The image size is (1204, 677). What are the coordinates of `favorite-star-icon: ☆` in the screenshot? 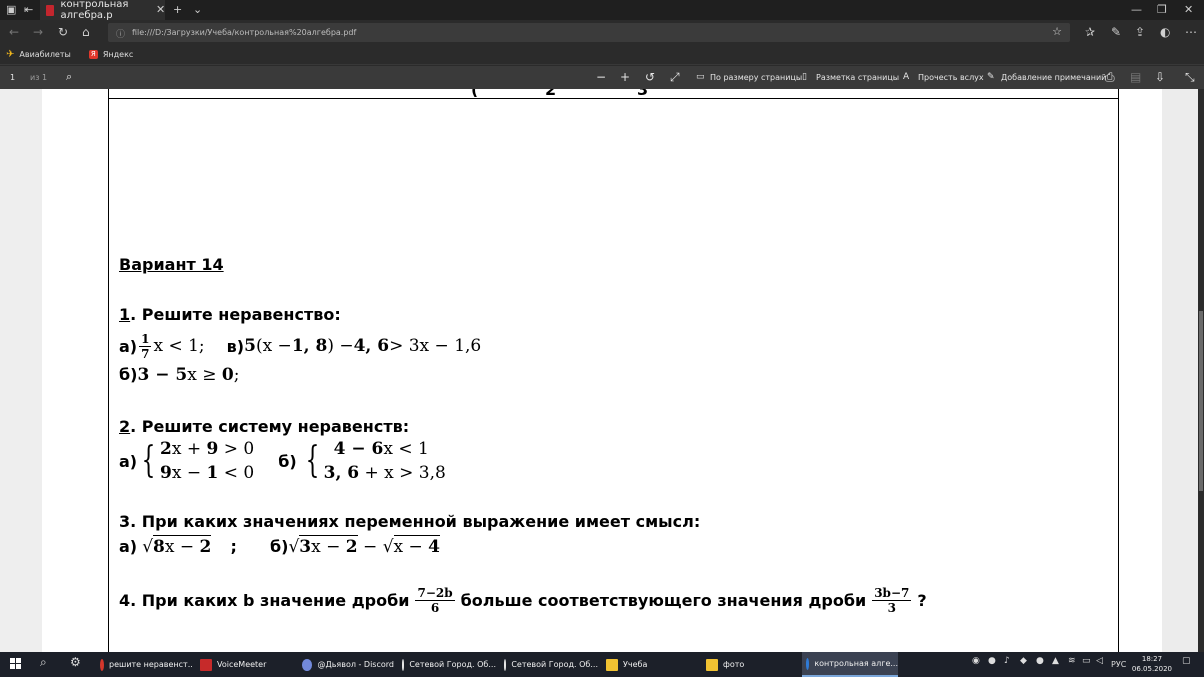 It's located at (1057, 31).